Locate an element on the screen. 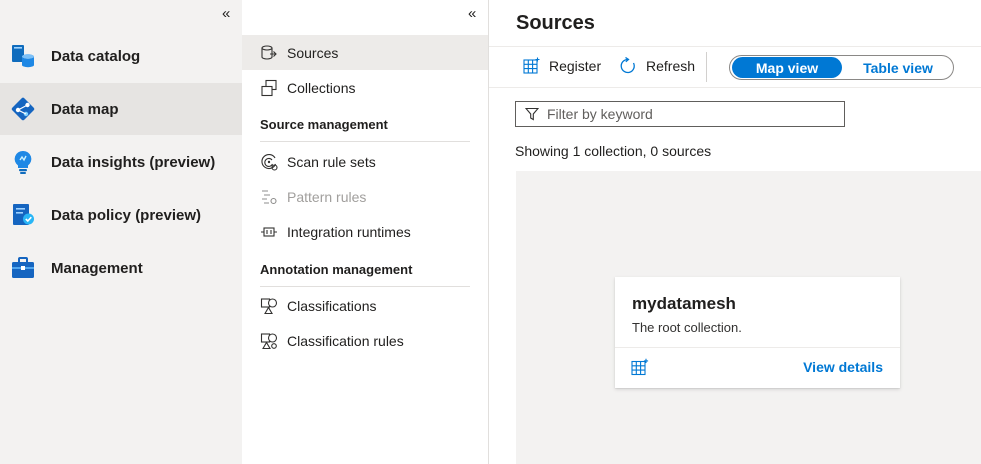 Image resolution: width=981 pixels, height=464 pixels. filter-funnel-icon is located at coordinates (532, 114).